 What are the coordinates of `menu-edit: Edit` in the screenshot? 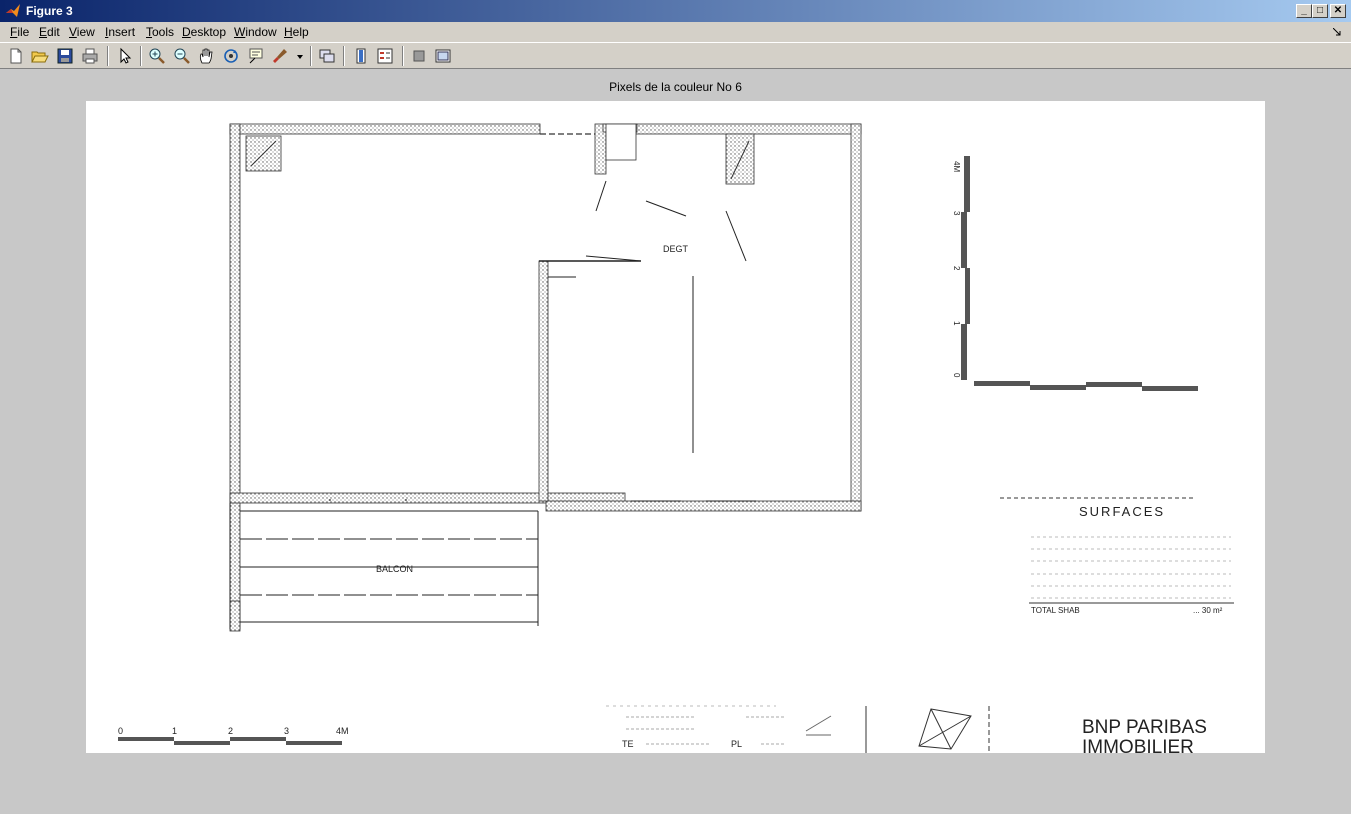 It's located at (49, 32).